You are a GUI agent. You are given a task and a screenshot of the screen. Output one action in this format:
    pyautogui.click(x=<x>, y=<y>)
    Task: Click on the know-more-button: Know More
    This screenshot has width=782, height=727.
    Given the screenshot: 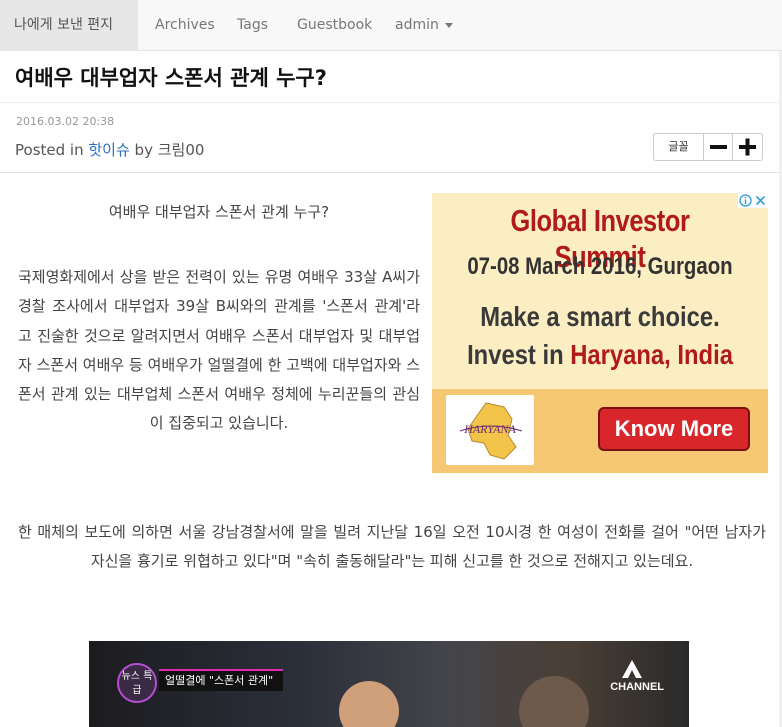 What is the action you would take?
    pyautogui.click(x=674, y=429)
    